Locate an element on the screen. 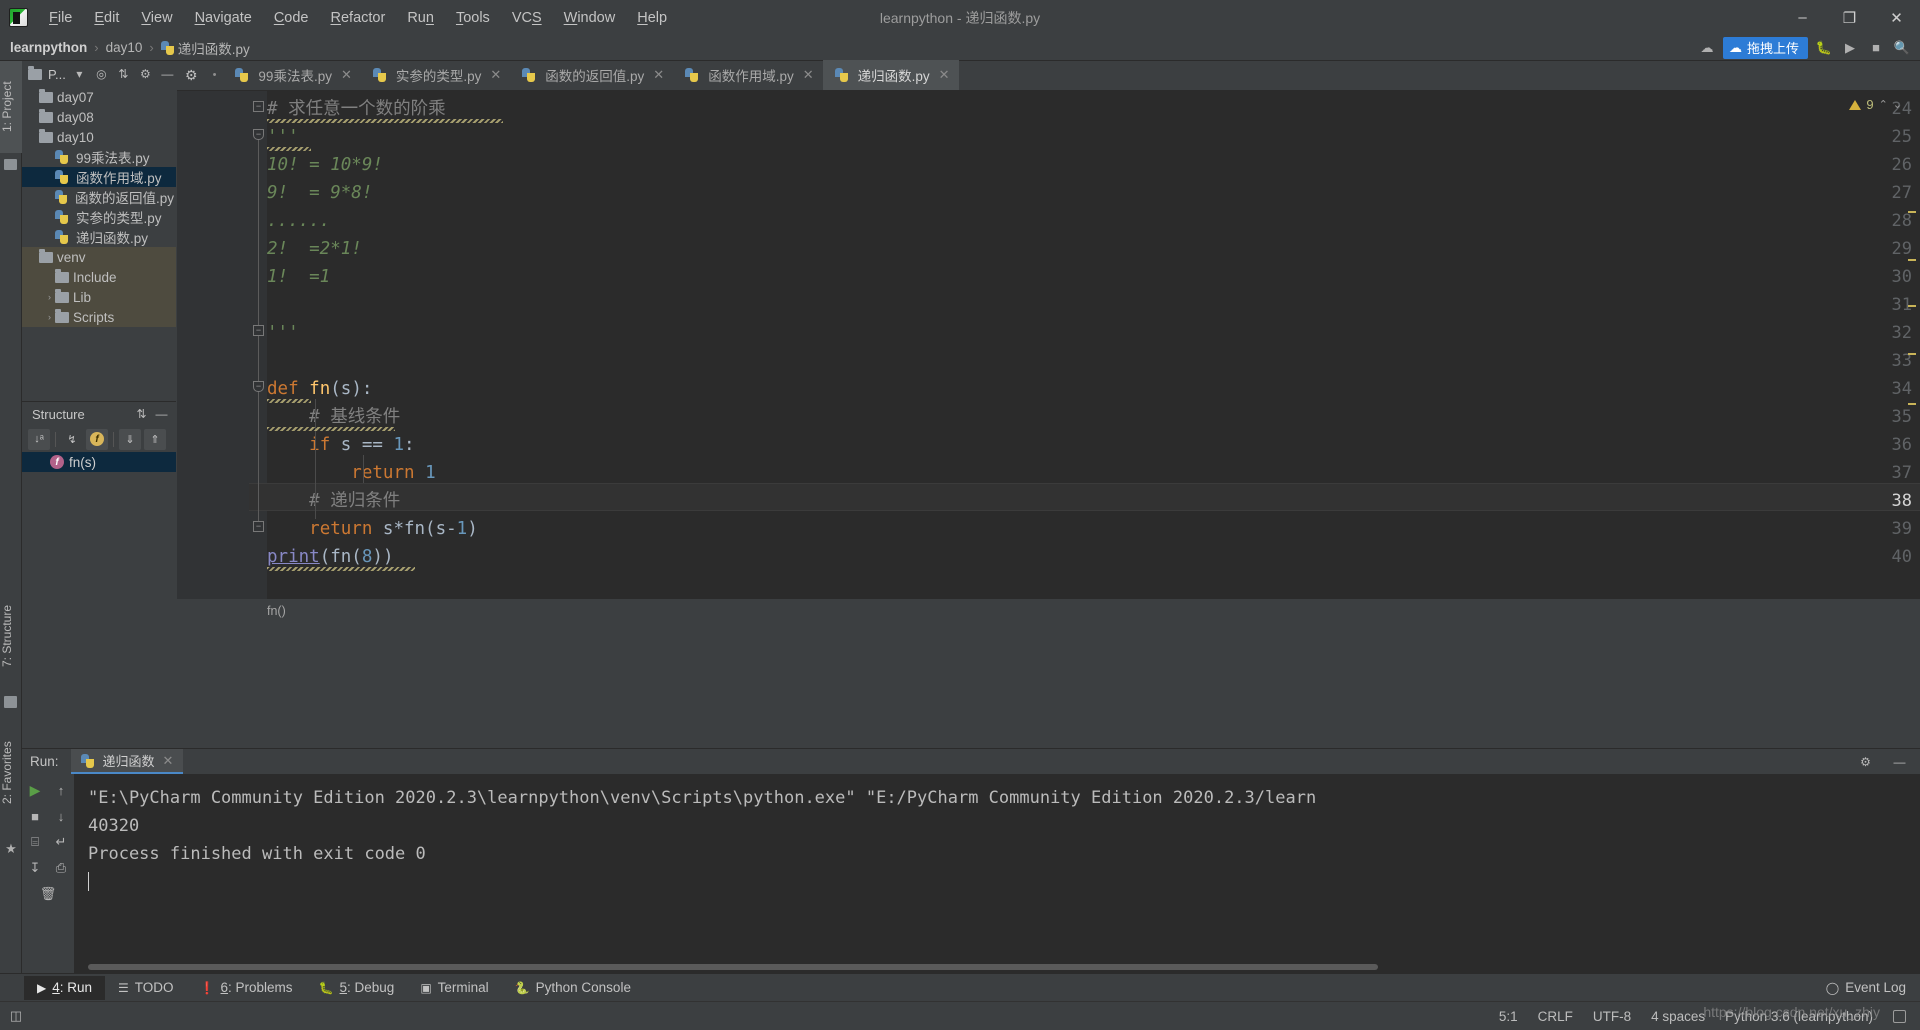 This screenshot has width=1920, height=1030. structure-tree: f fn(s) is located at coordinates (99, 462).